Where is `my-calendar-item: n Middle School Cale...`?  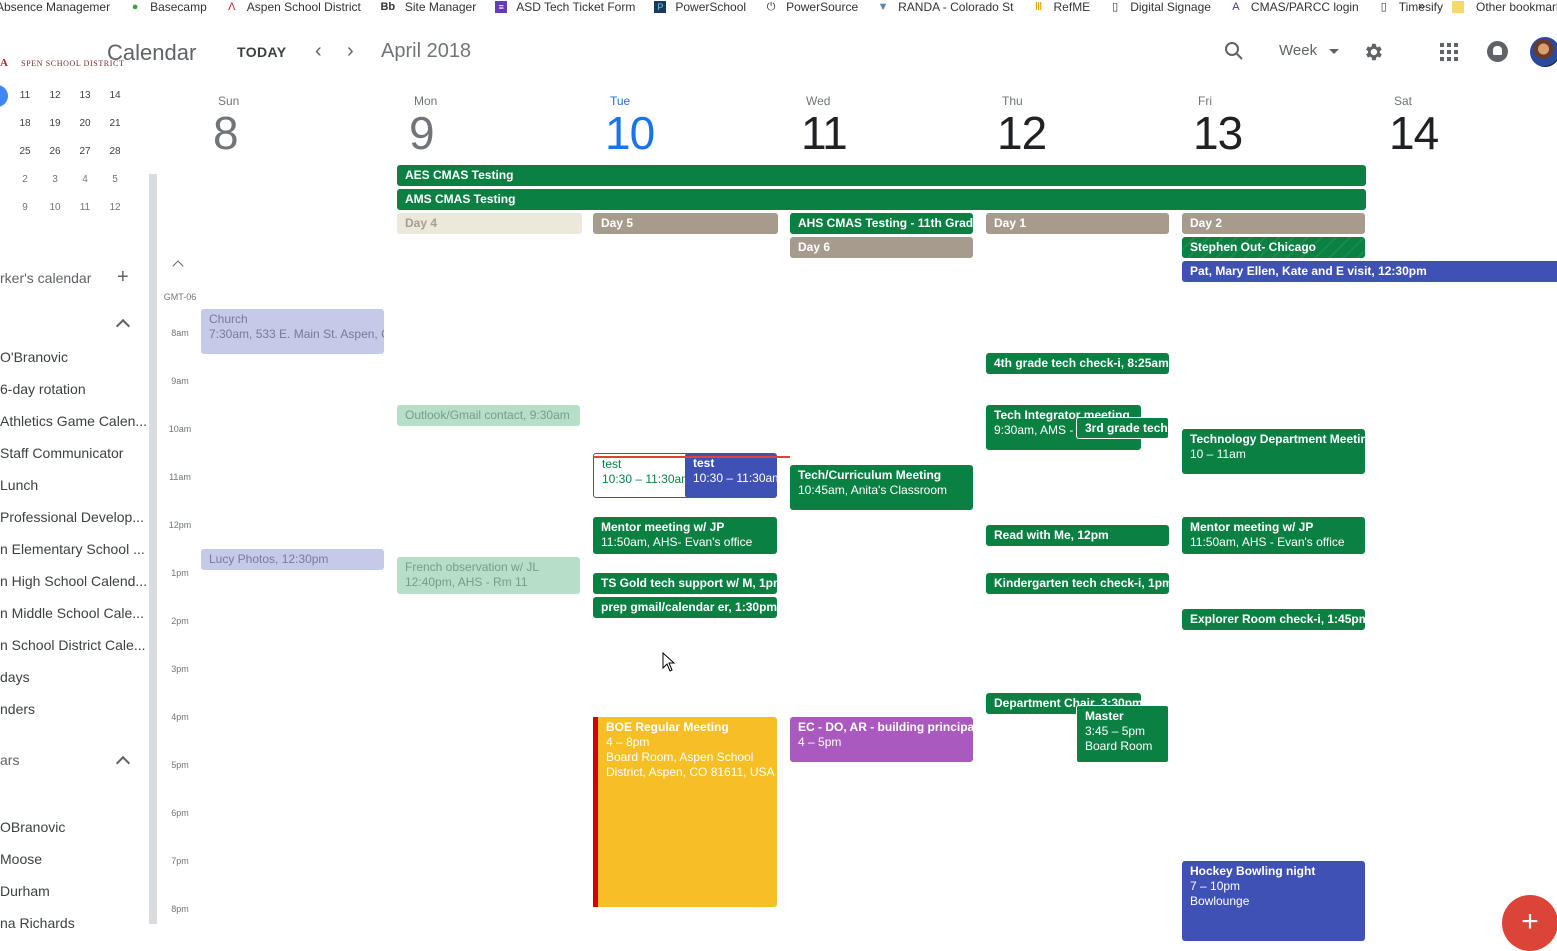 my-calendar-item: n Middle School Cale... is located at coordinates (72, 613).